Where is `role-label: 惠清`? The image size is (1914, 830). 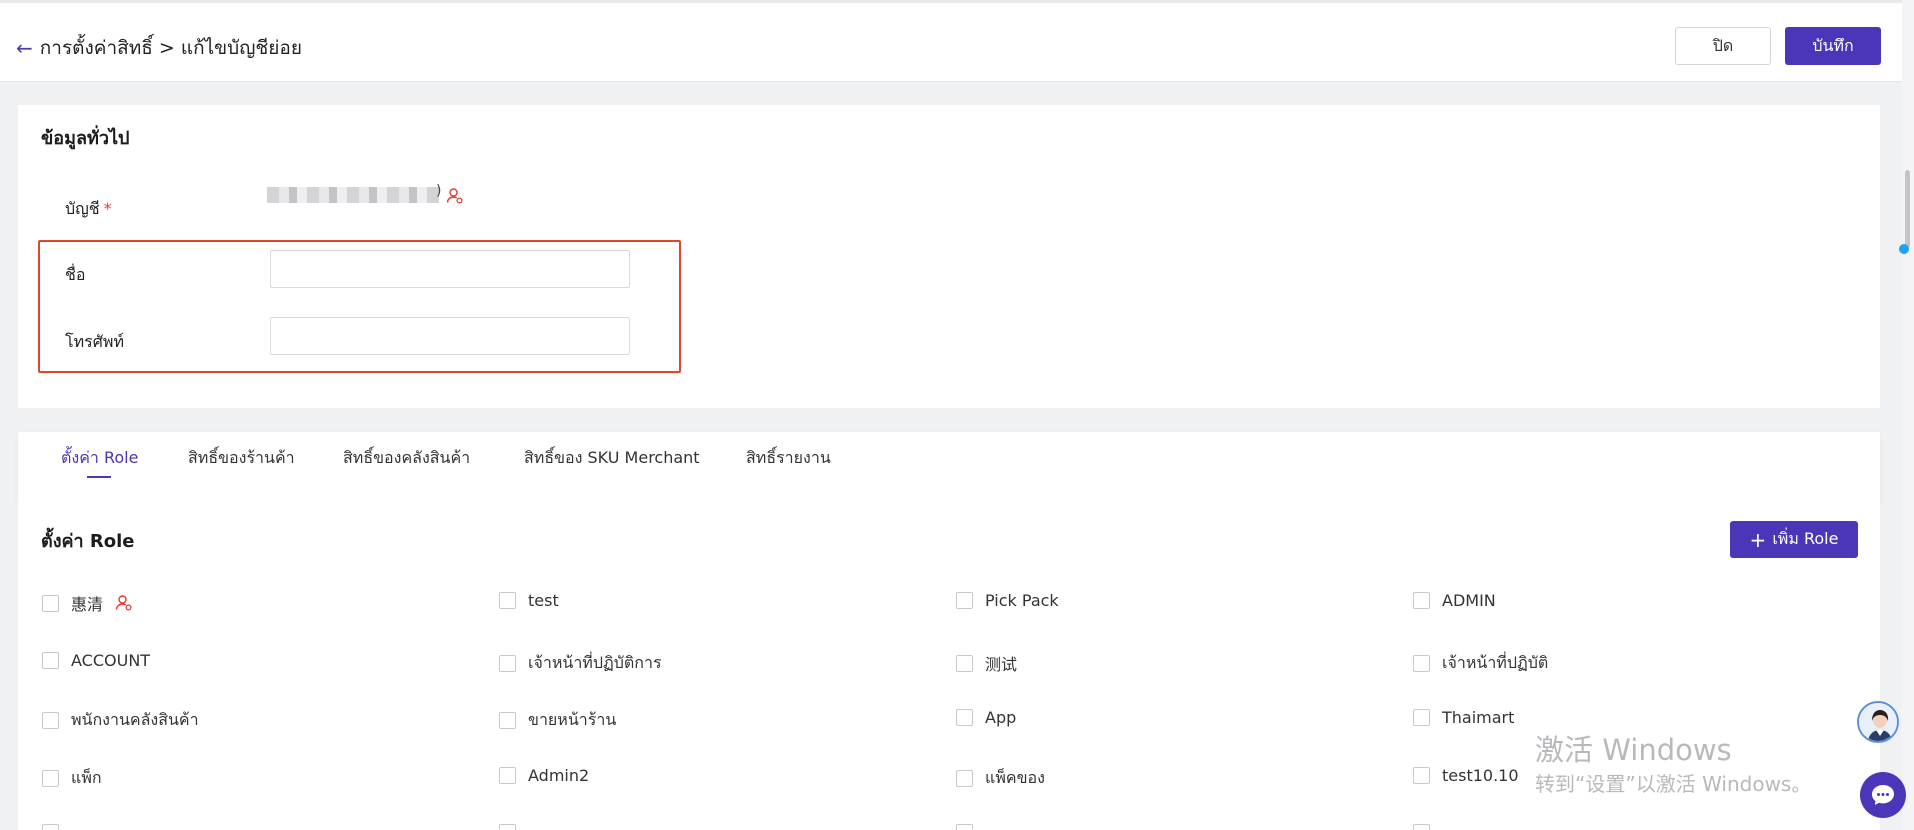 role-label: 惠清 is located at coordinates (87, 604).